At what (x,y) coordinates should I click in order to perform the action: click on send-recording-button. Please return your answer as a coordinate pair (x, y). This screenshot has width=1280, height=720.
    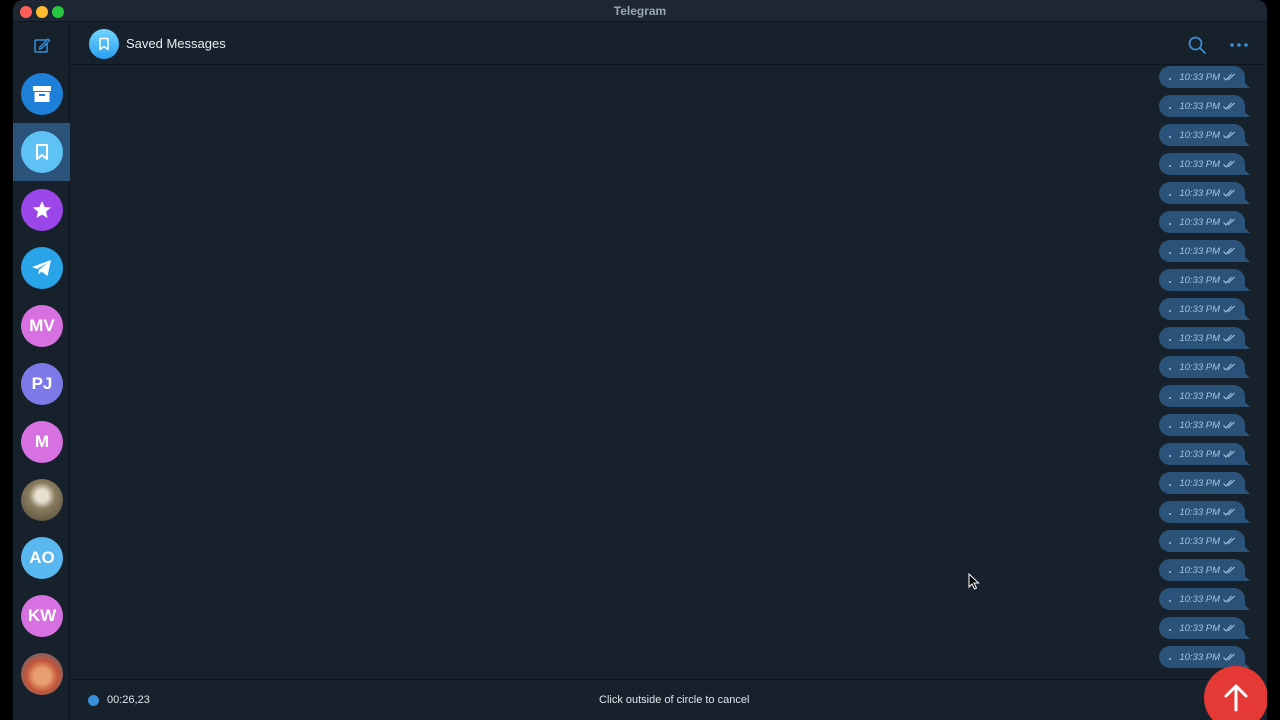
    Looking at the image, I should click on (1235, 693).